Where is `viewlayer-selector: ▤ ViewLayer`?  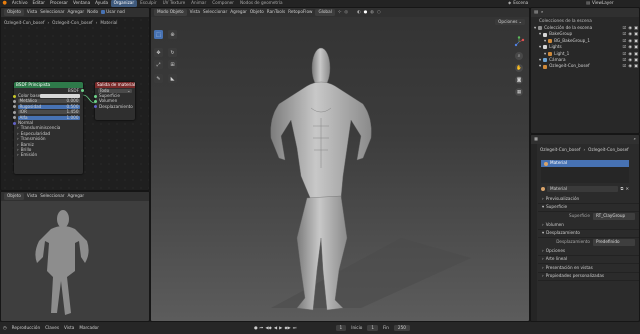
viewlayer-selector: ▤ ViewLayer is located at coordinates (600, 2).